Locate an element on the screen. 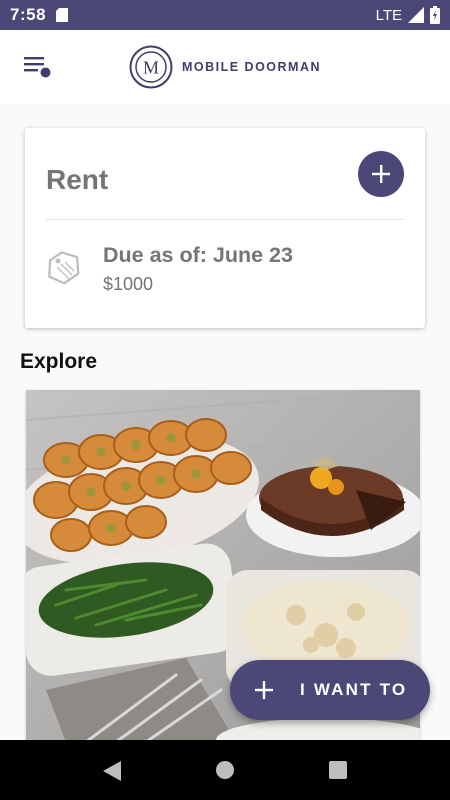 The image size is (450, 800). battery-icon is located at coordinates (435, 15).